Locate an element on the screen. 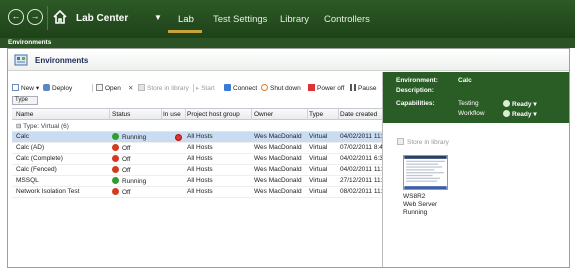  group-text: Type: Virtual (6) is located at coordinates (46, 126).